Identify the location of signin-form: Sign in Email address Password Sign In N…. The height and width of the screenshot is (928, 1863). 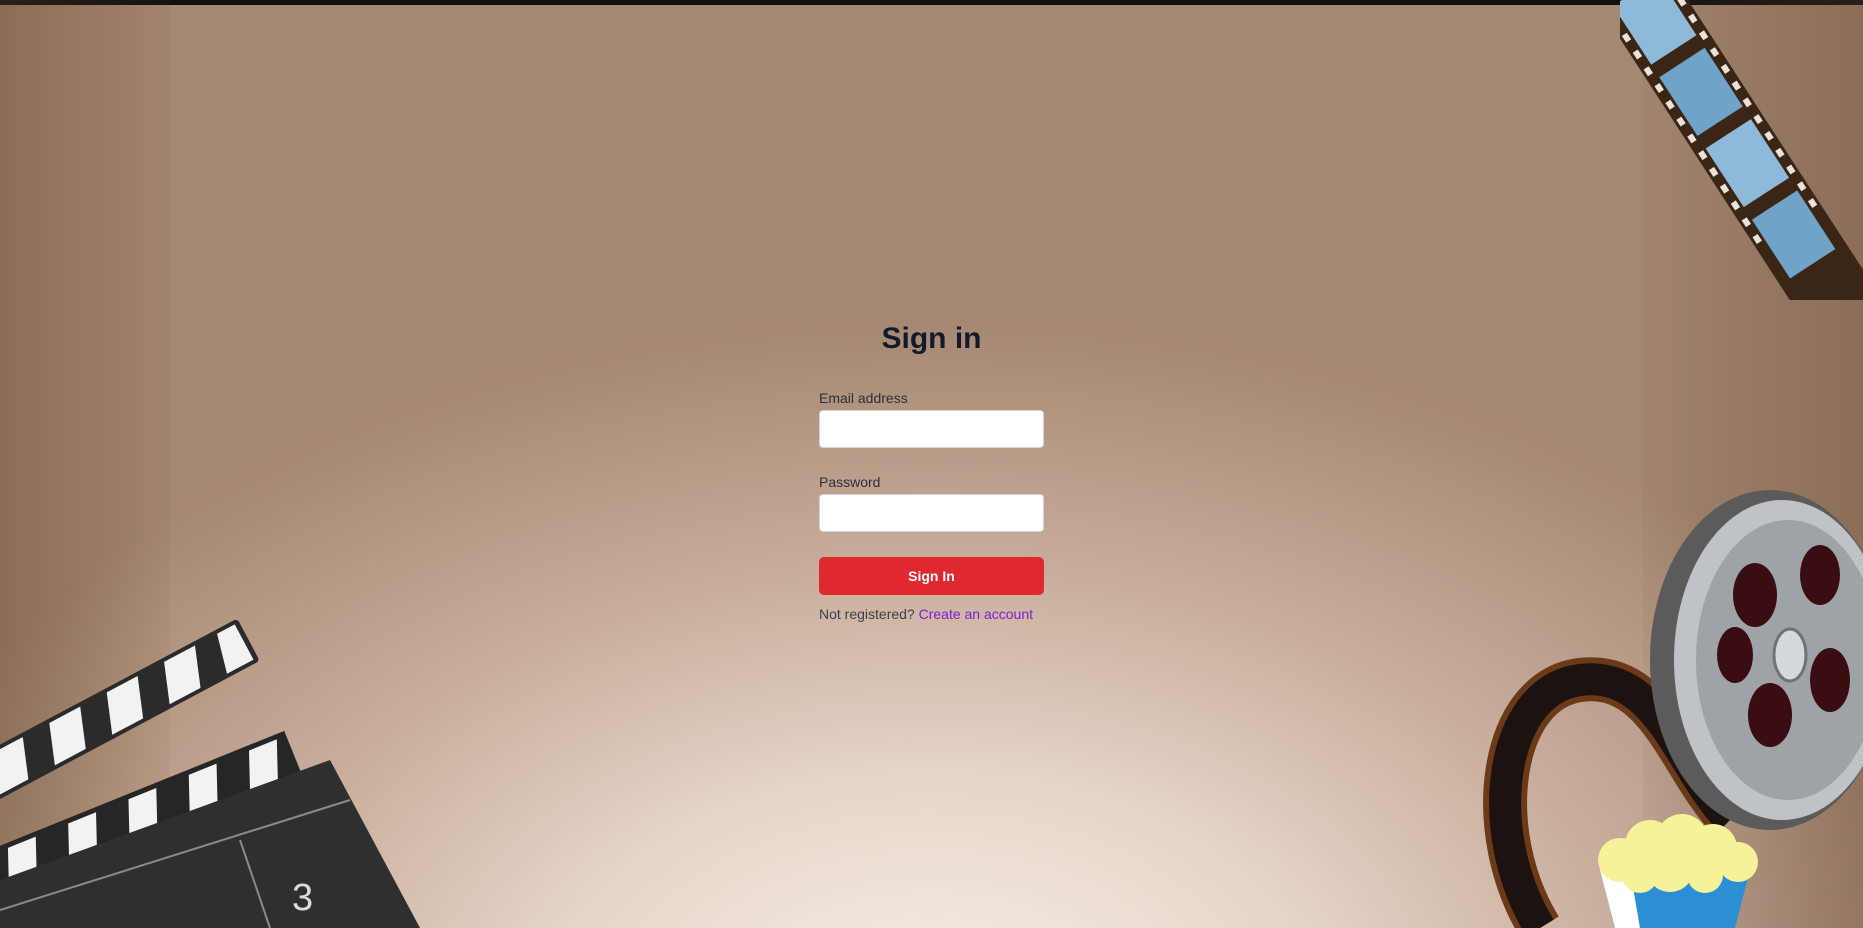
(931, 472).